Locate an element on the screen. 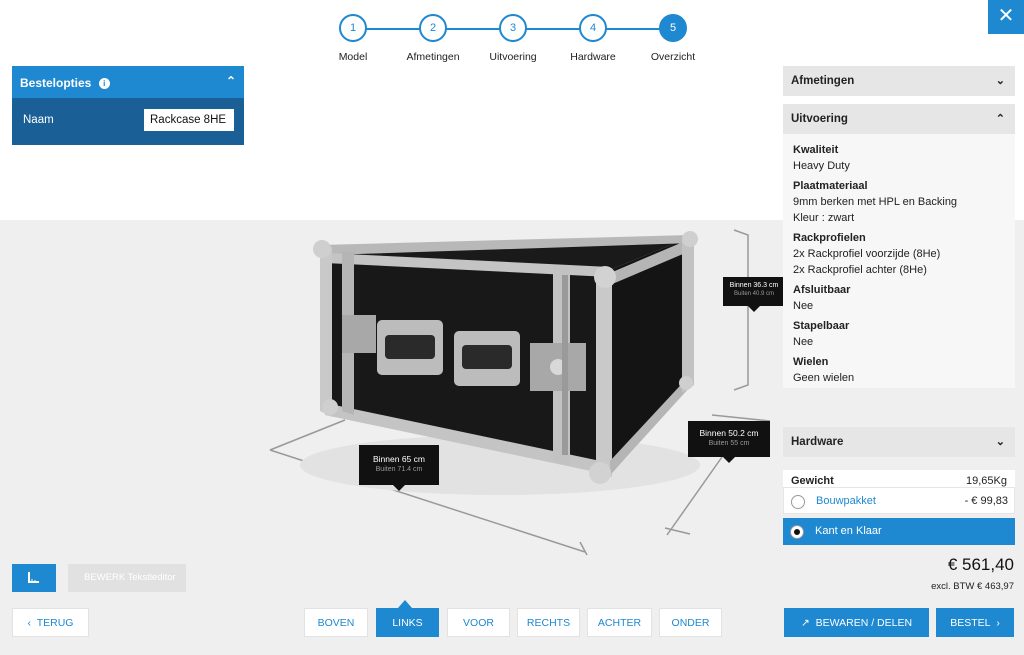 Image resolution: width=1024 pixels, height=655 pixels. height-dimension-label: Binnen 36.3 cm Buiten 40.9 cm is located at coordinates (754, 294).